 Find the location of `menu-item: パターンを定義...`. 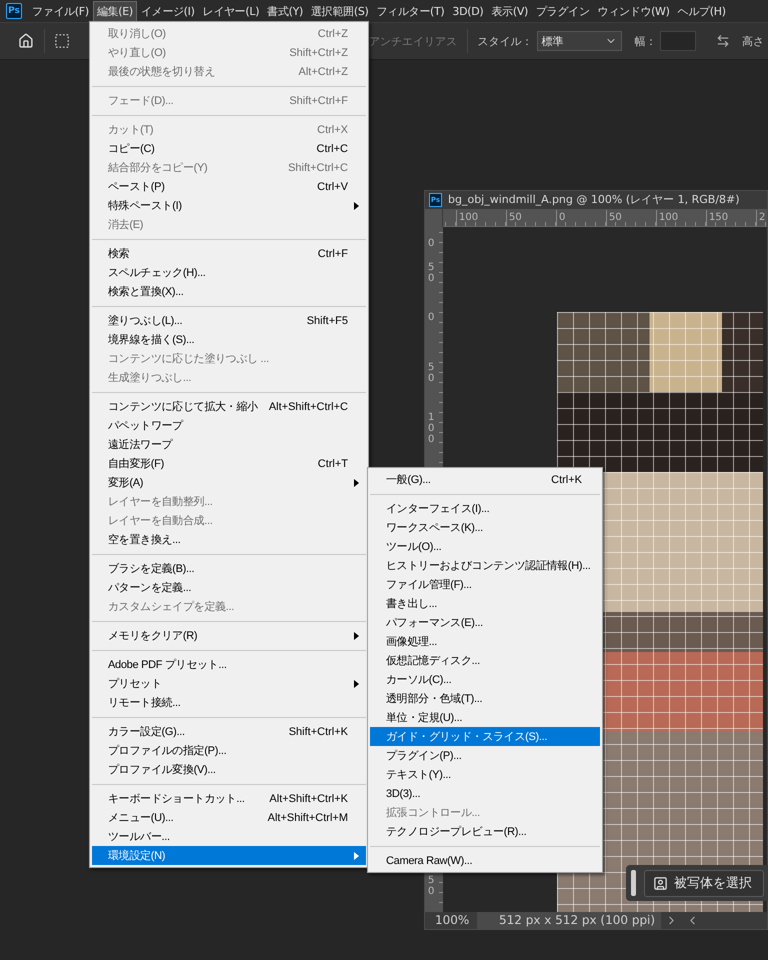

menu-item: パターンを定義... is located at coordinates (229, 587).